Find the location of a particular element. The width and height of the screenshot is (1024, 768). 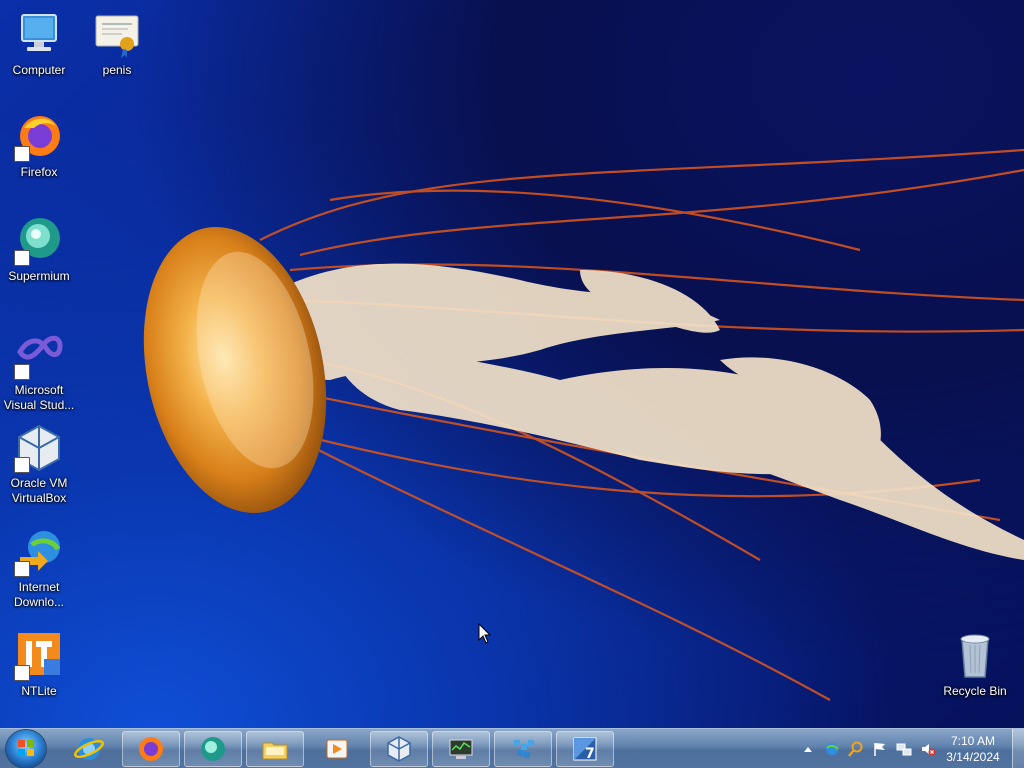

taskbar-virtualbox is located at coordinates (399, 749).